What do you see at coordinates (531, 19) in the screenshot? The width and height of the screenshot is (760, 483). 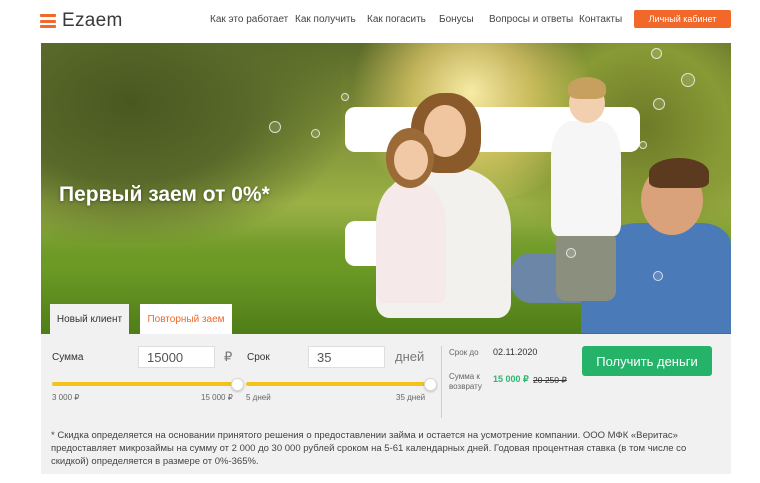 I see `nav-faq: Вопросы и ответы` at bounding box center [531, 19].